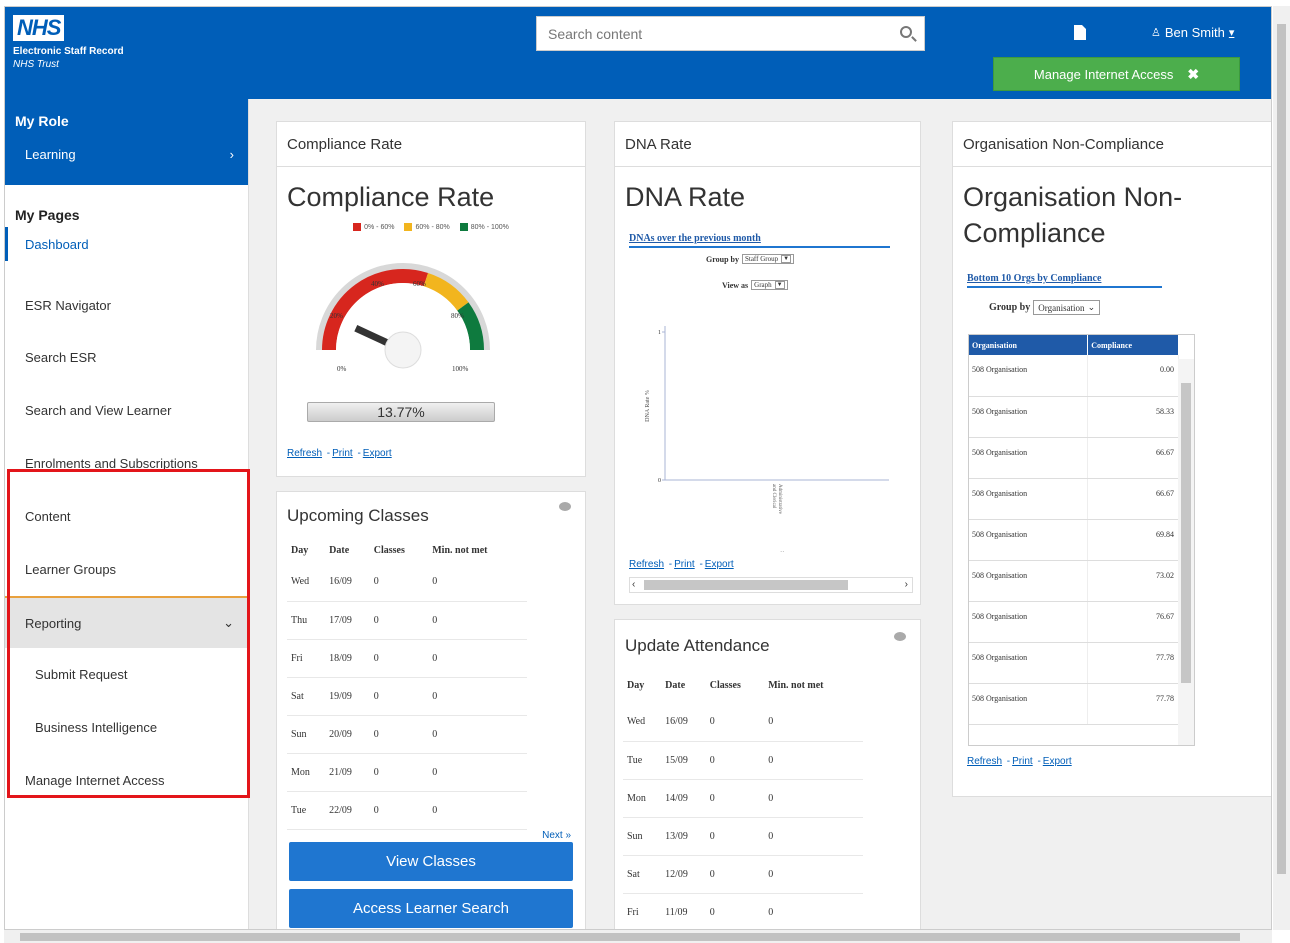 This screenshot has width=1290, height=943. I want to click on view-classes-button: View Classes, so click(431, 861).